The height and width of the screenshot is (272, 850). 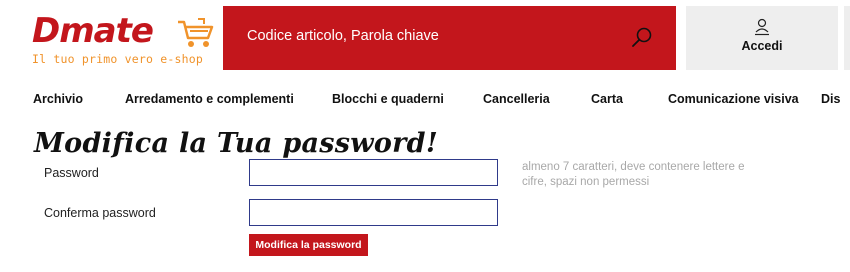 I want to click on nav-item-dis: Dis, so click(x=830, y=99).